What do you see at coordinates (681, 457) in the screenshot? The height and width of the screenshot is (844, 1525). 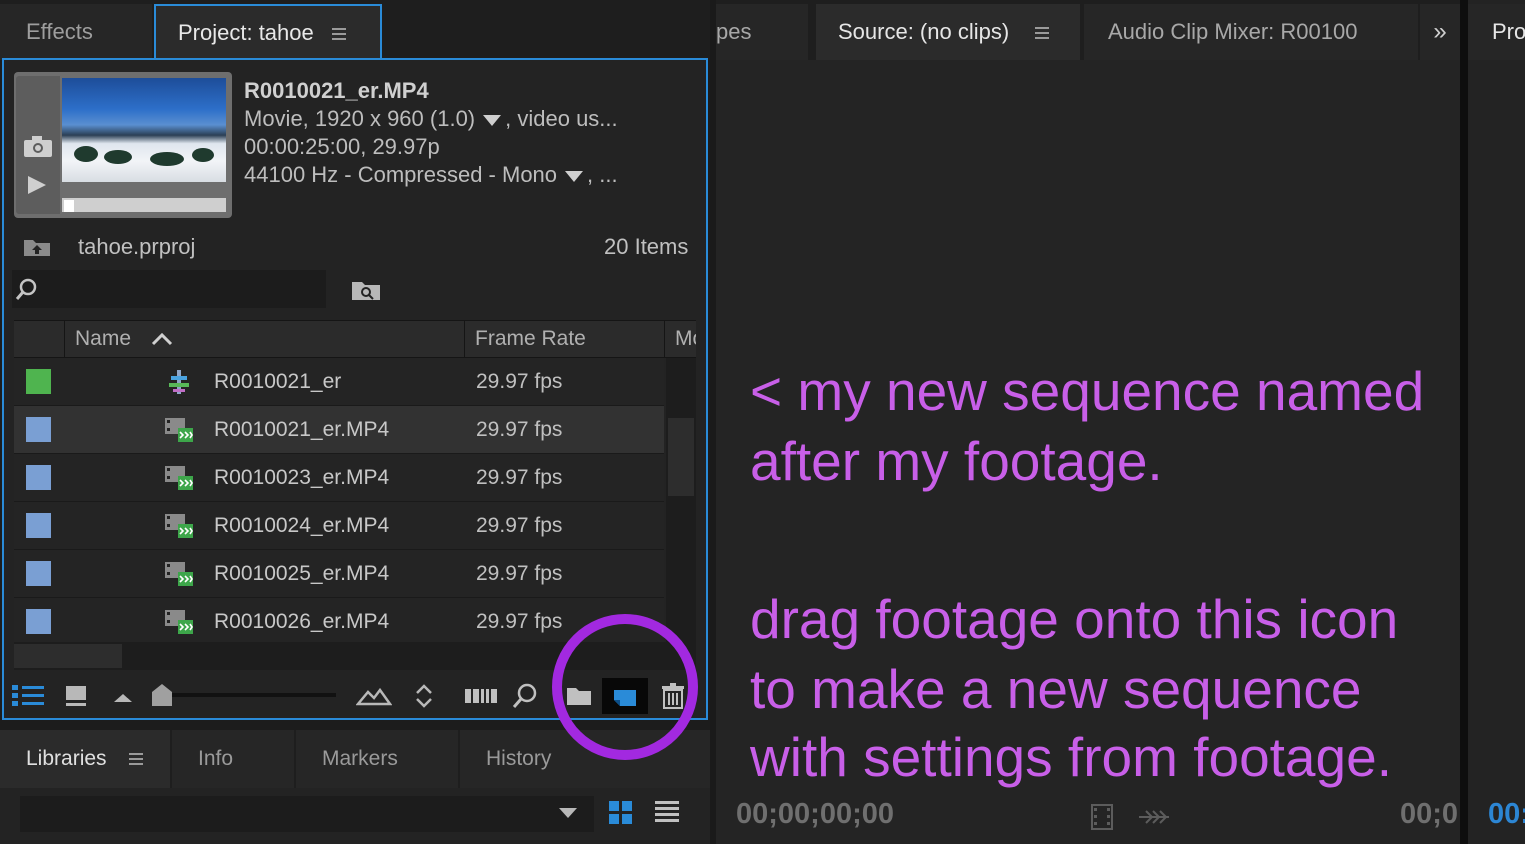 I see `vertical-scrollbar-thumb` at bounding box center [681, 457].